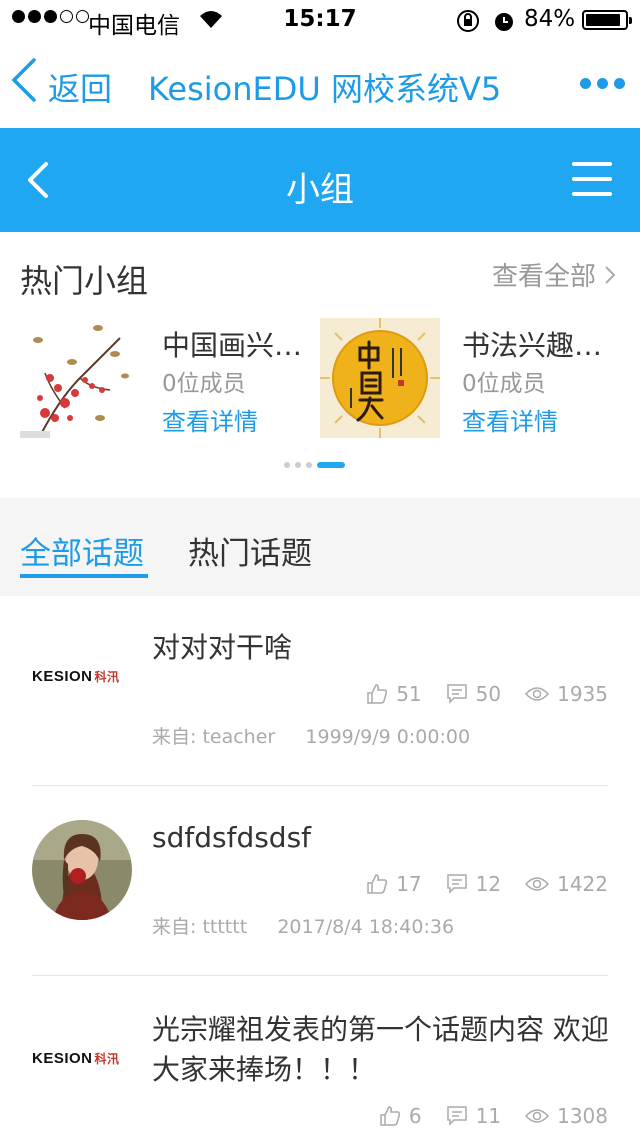  I want to click on pager-dot-active, so click(331, 465).